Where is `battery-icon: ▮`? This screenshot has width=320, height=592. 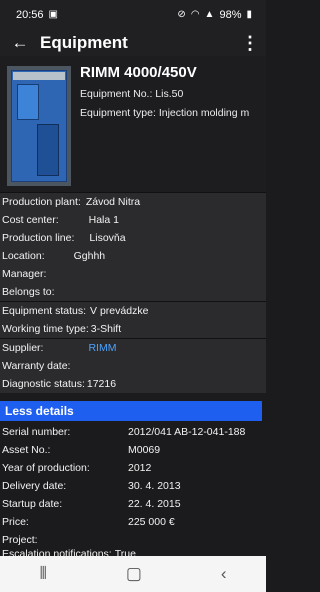
battery-icon: ▮ is located at coordinates (249, 14).